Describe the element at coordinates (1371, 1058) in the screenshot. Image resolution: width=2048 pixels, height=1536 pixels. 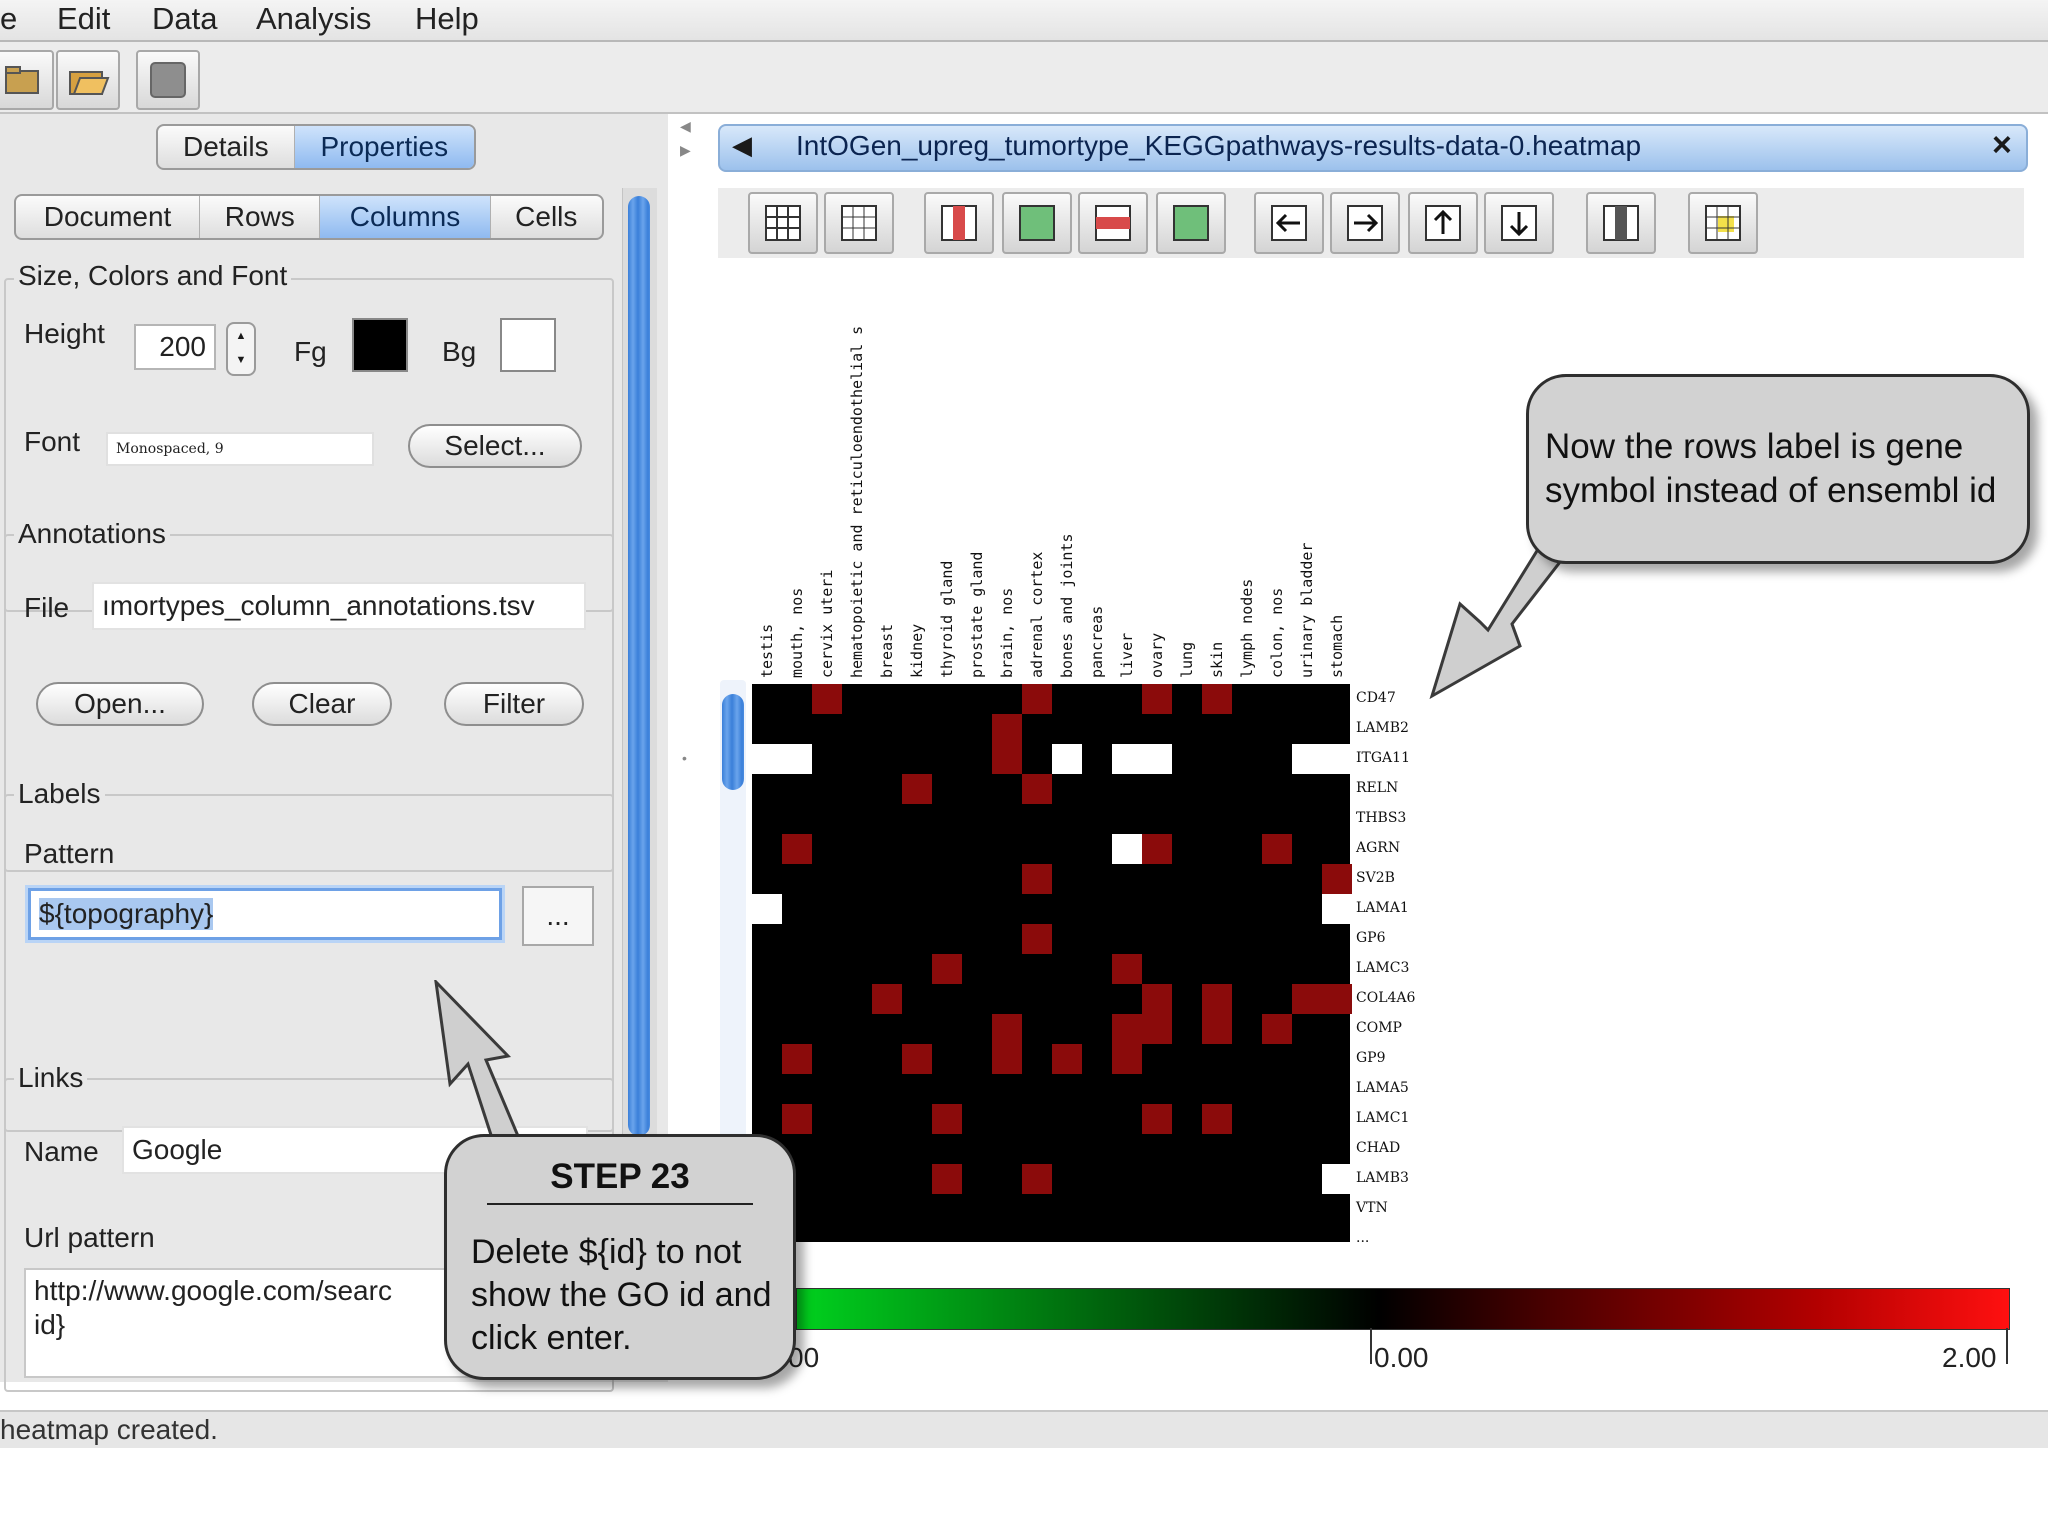
I see `row-label: GP9` at that location.